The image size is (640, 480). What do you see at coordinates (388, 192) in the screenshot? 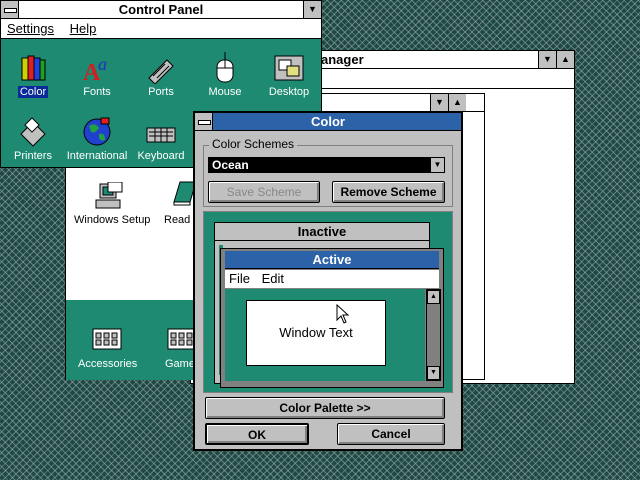
I see `remove-scheme-button: Remove Scheme` at bounding box center [388, 192].